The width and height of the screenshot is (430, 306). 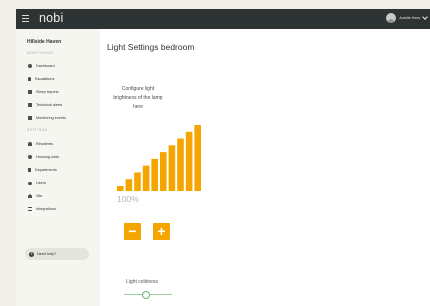 I want to click on escalations-icon, so click(x=29, y=79).